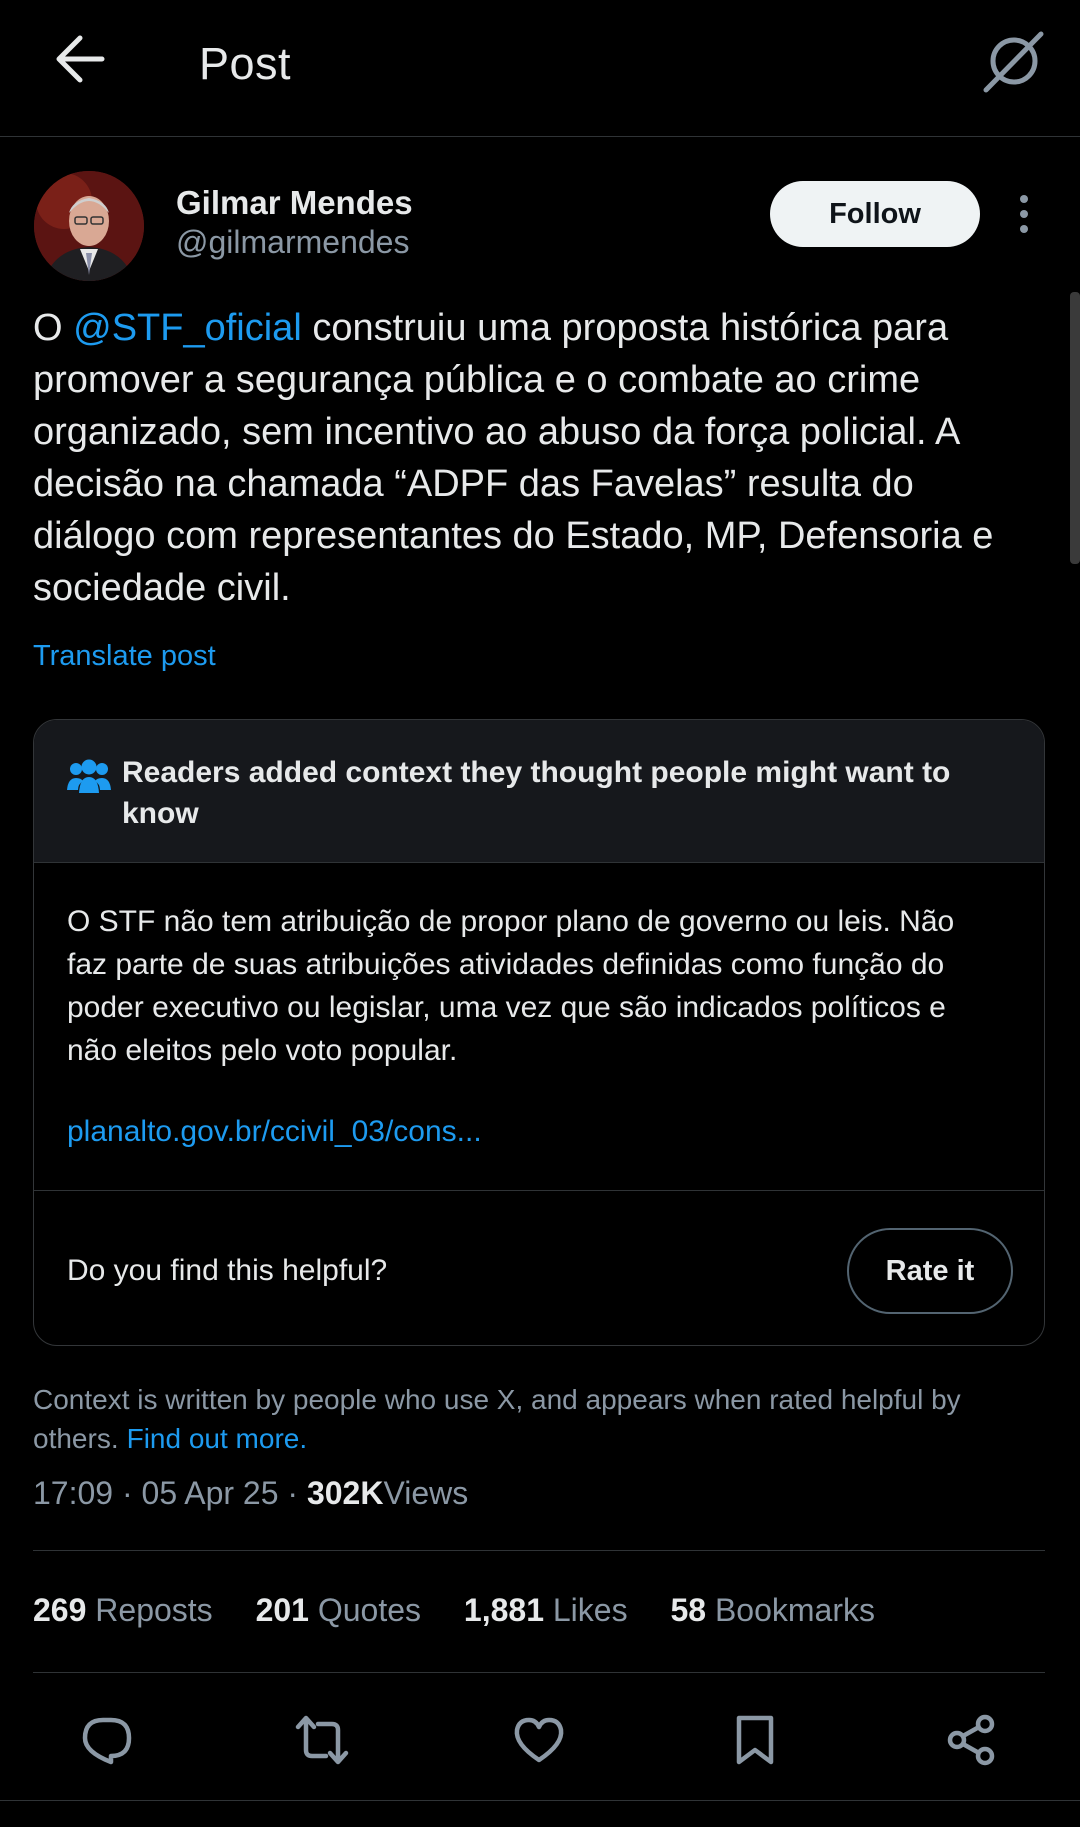 The width and height of the screenshot is (1080, 1827). I want to click on reposts-stat: 269 Reposts, so click(123, 1610).